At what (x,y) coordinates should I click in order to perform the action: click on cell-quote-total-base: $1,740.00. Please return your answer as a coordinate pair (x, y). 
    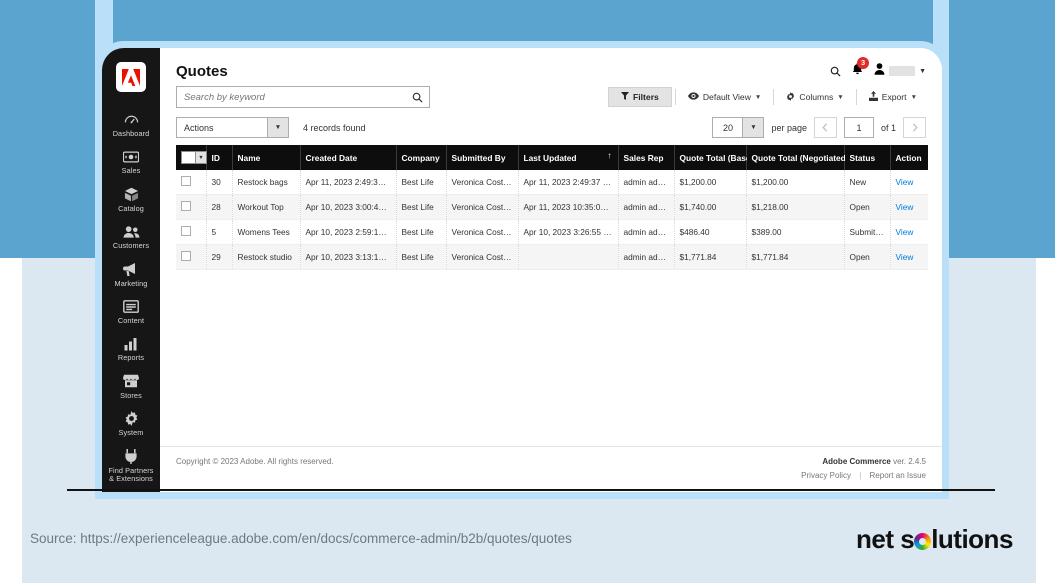
    Looking at the image, I should click on (710, 207).